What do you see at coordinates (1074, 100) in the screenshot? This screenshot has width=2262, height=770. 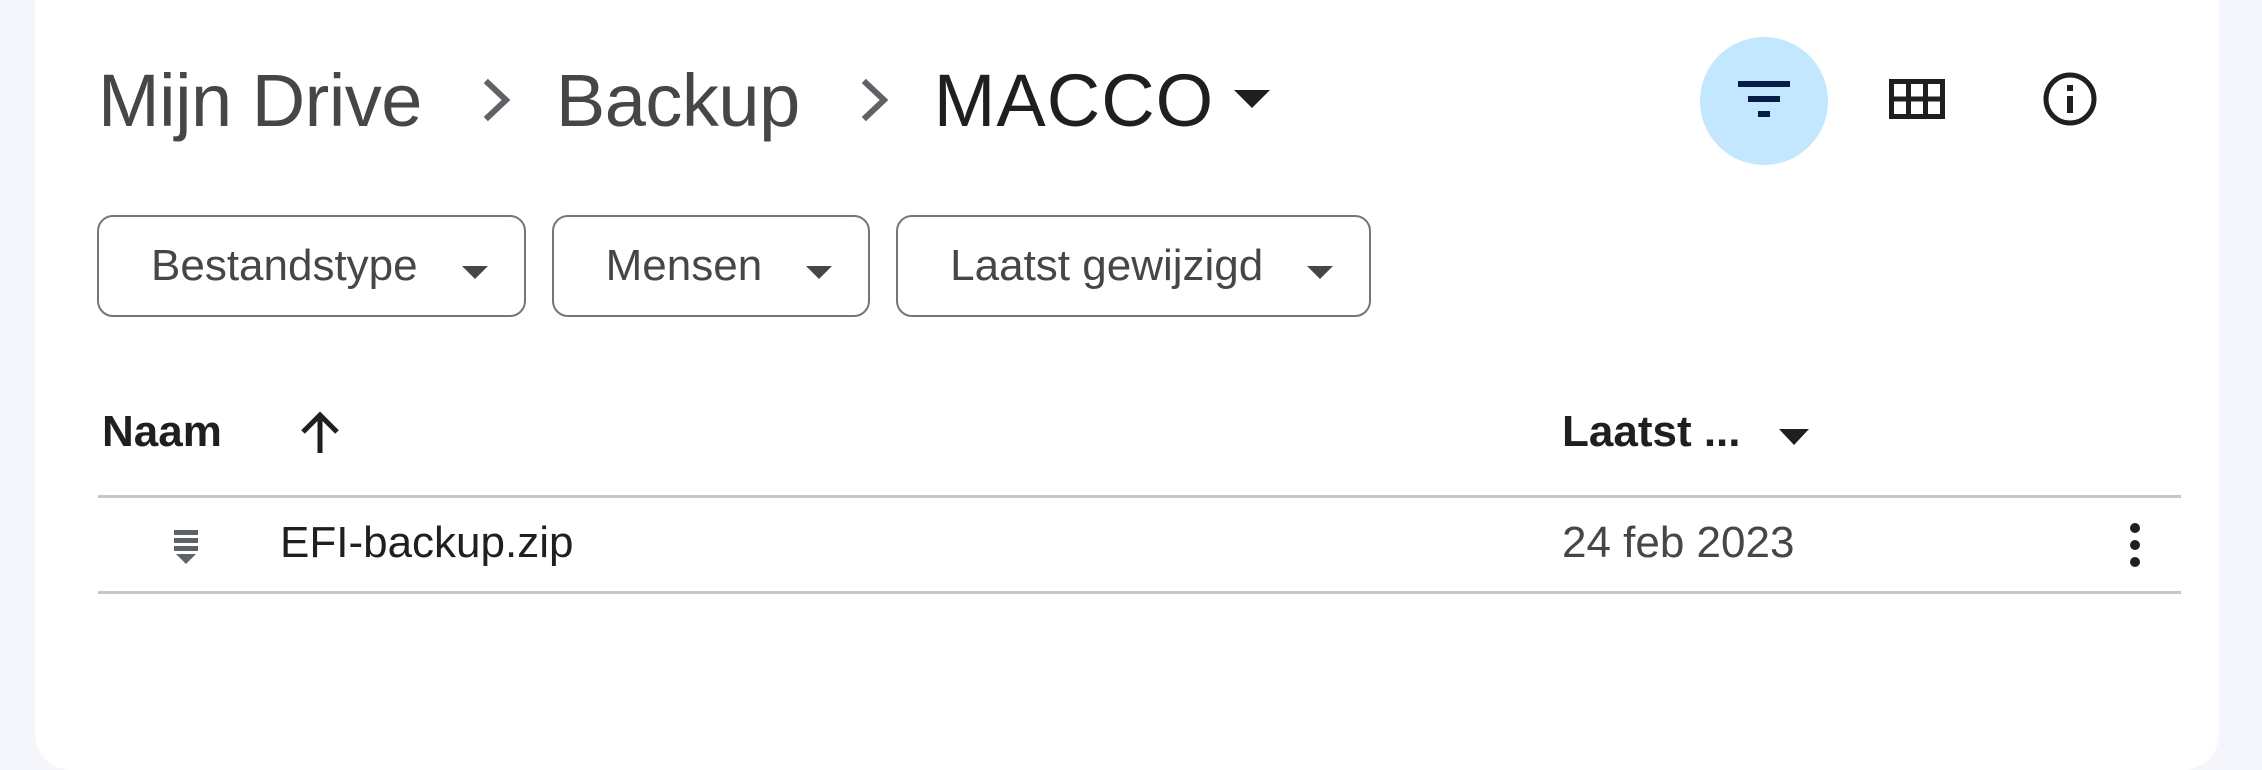 I see `breadcrumb-current-folder: MACCO` at bounding box center [1074, 100].